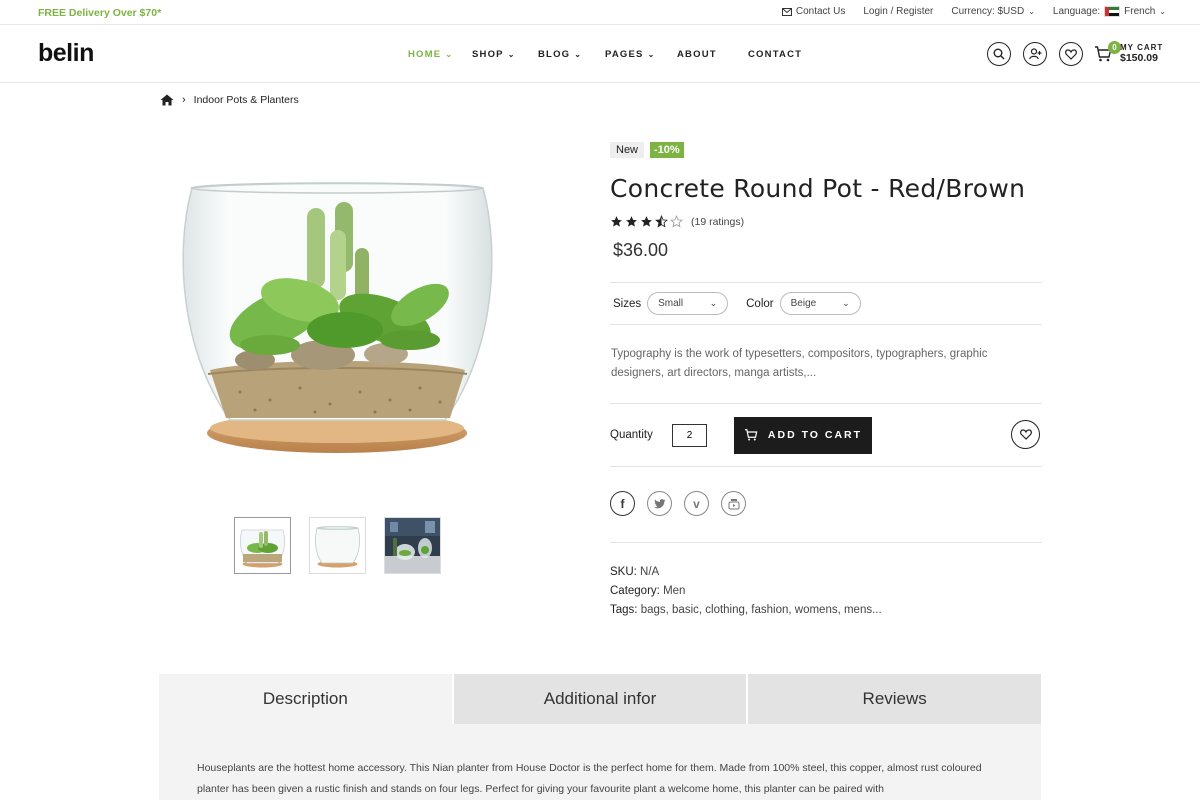 The width and height of the screenshot is (1200, 800). Describe the element at coordinates (688, 303) in the screenshot. I see `size-select: Small ⌄` at that location.